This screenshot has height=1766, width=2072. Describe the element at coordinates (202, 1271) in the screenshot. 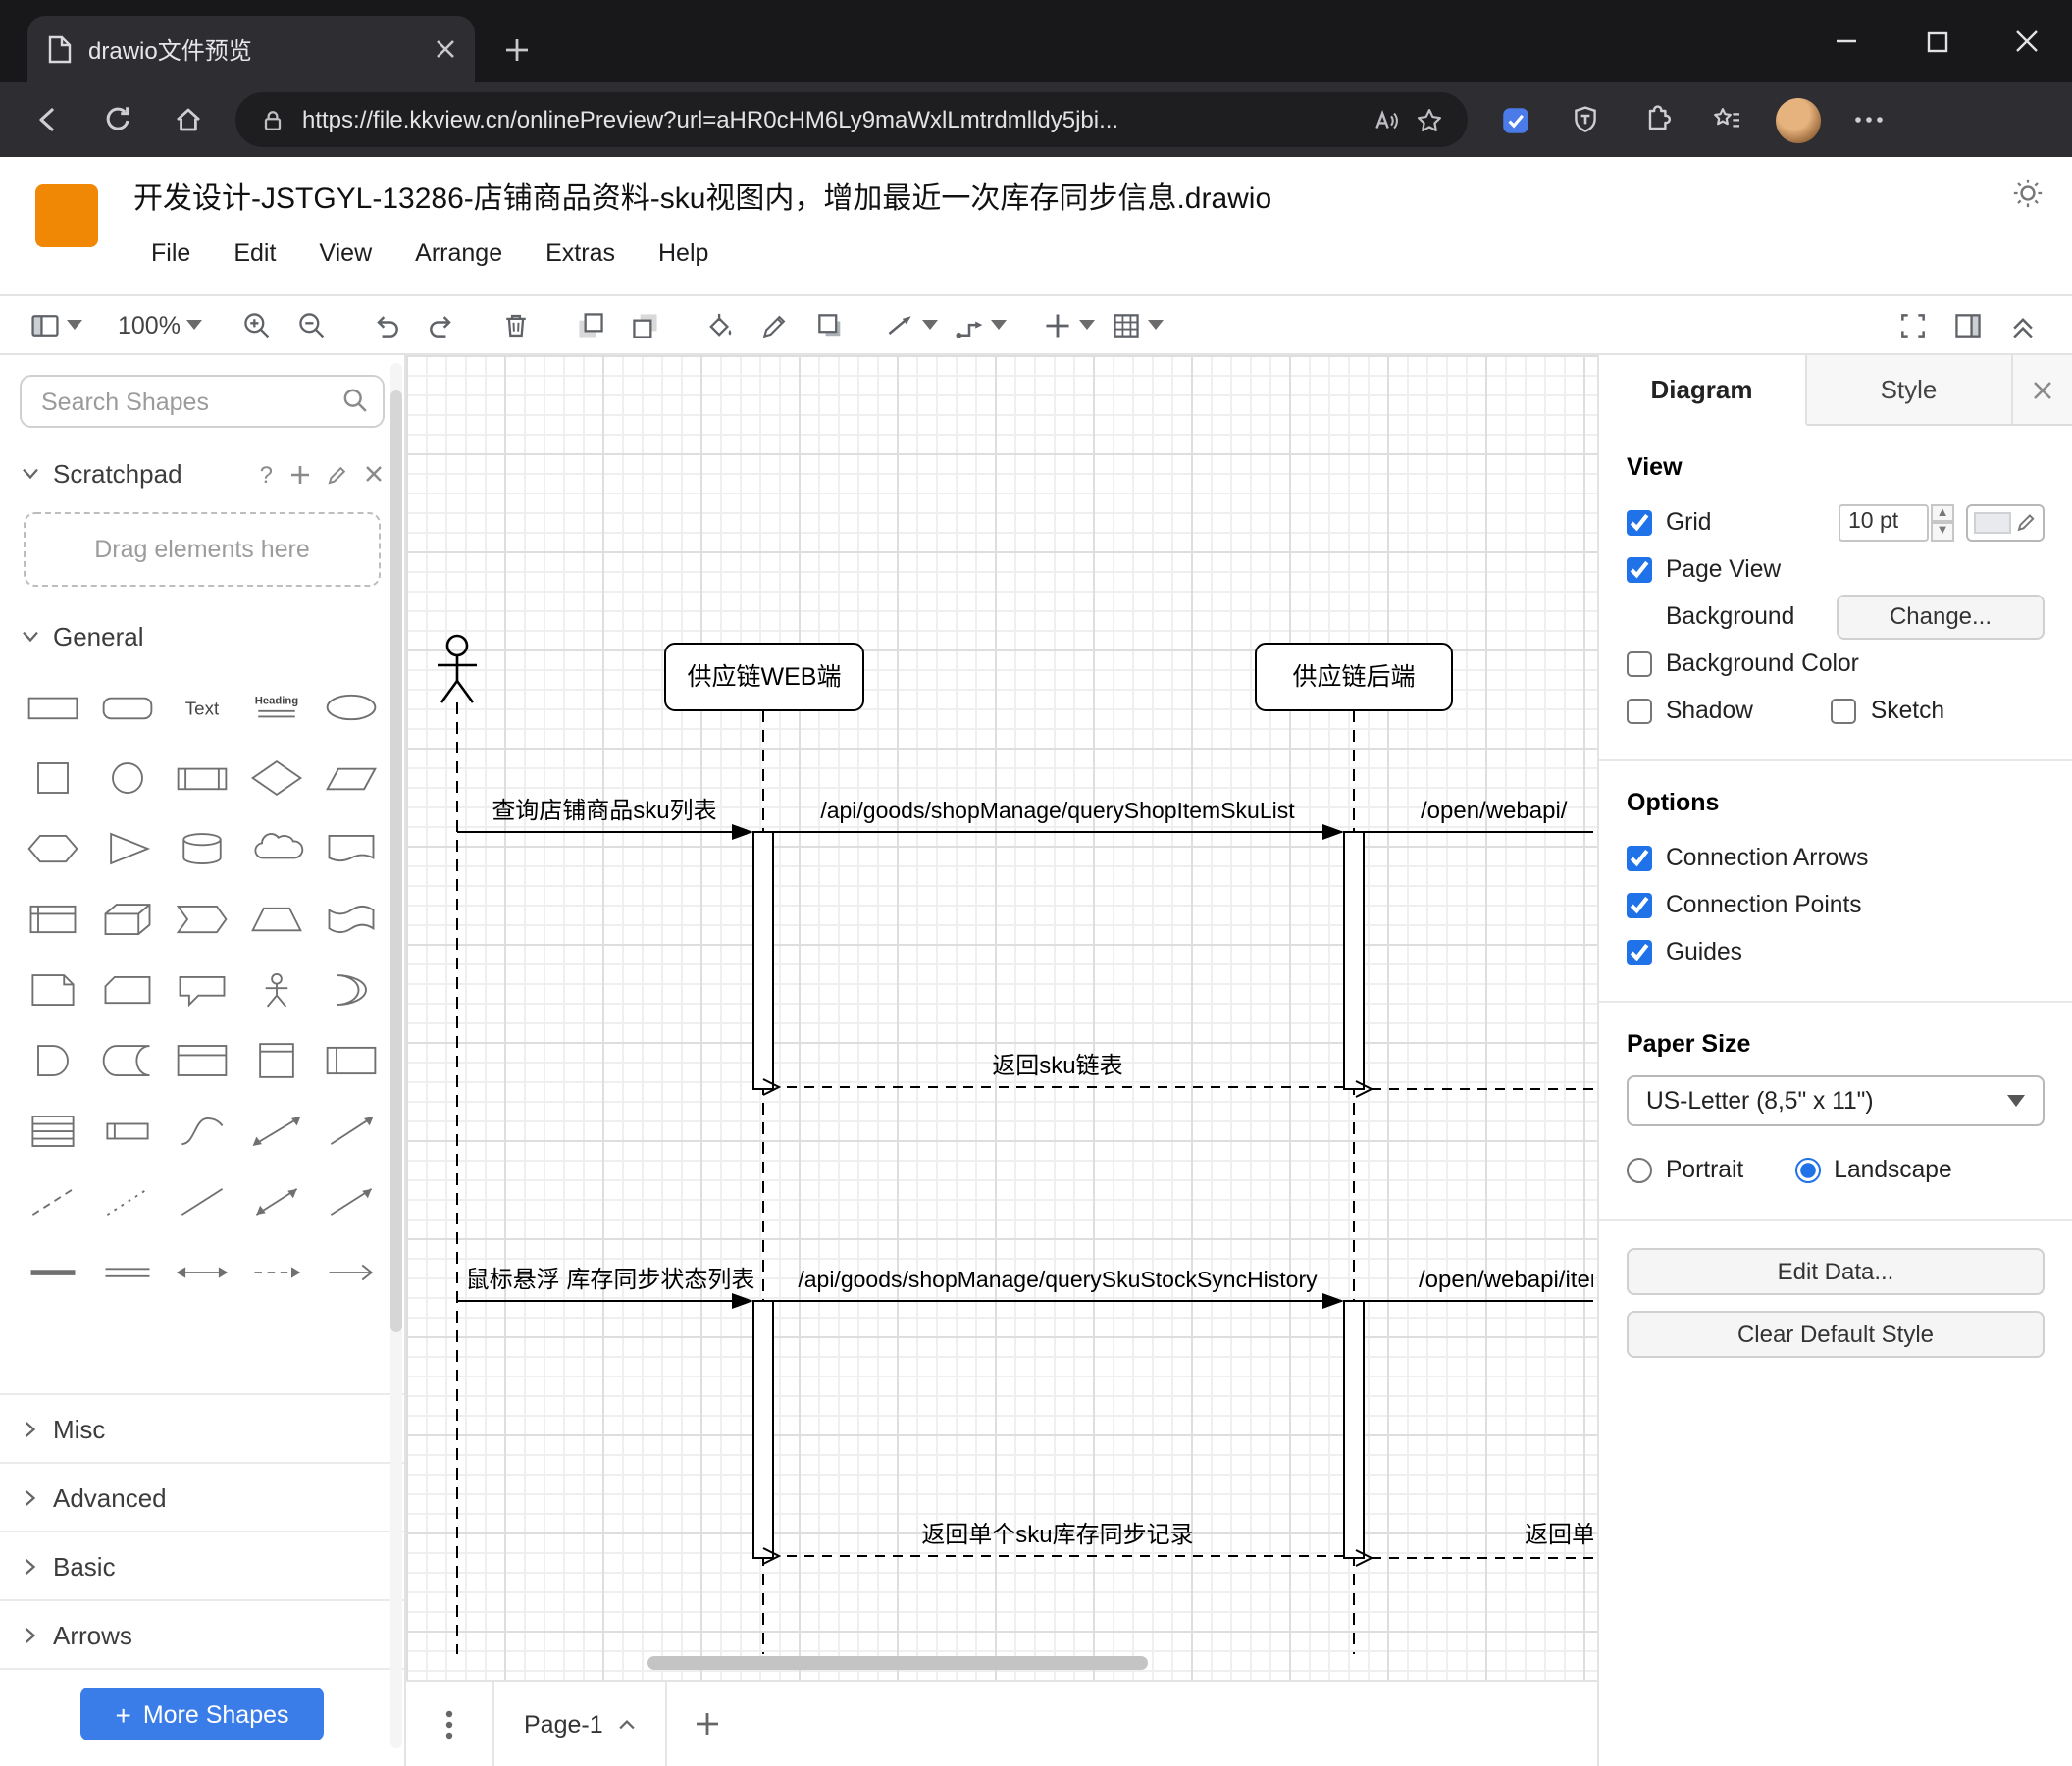

I see `shape-double-arrow` at that location.